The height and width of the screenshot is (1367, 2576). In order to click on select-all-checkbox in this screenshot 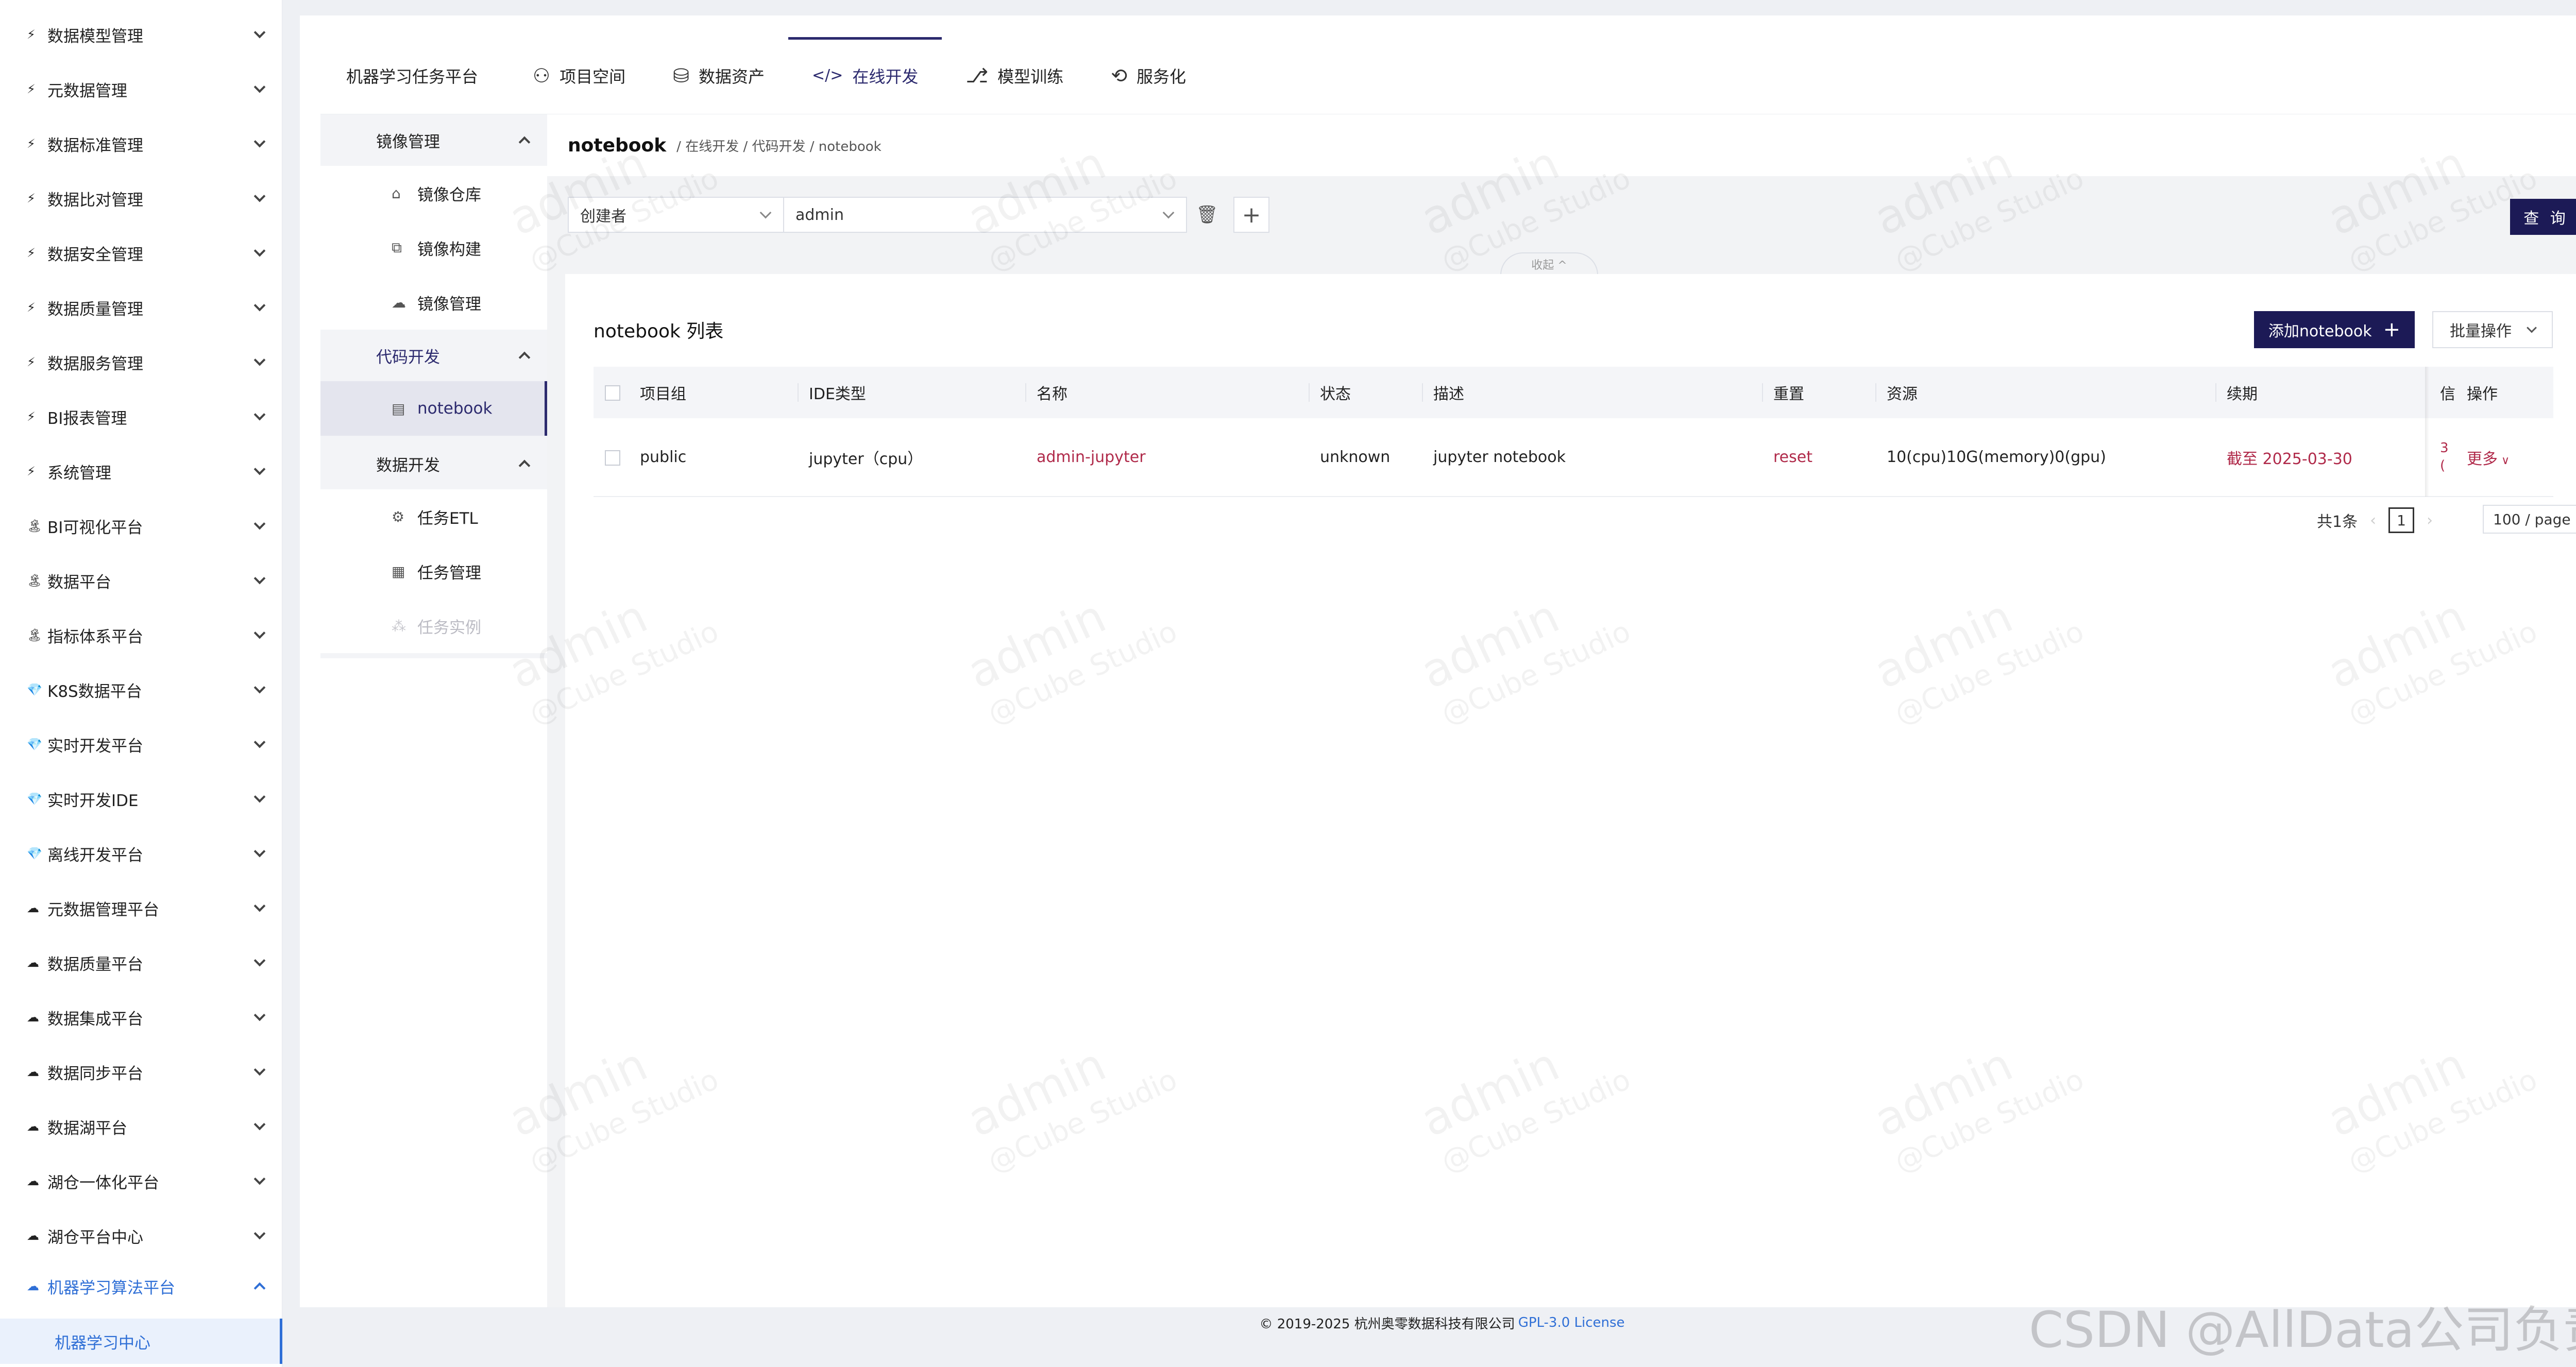, I will do `click(612, 393)`.